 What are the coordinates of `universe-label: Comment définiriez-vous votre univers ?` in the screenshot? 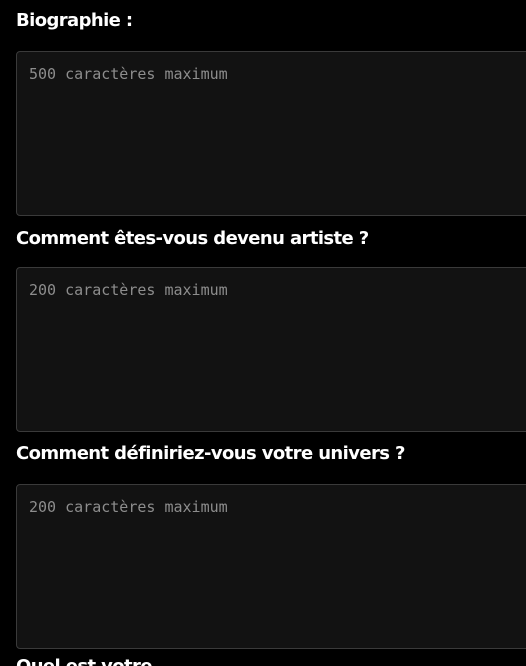 It's located at (210, 453).